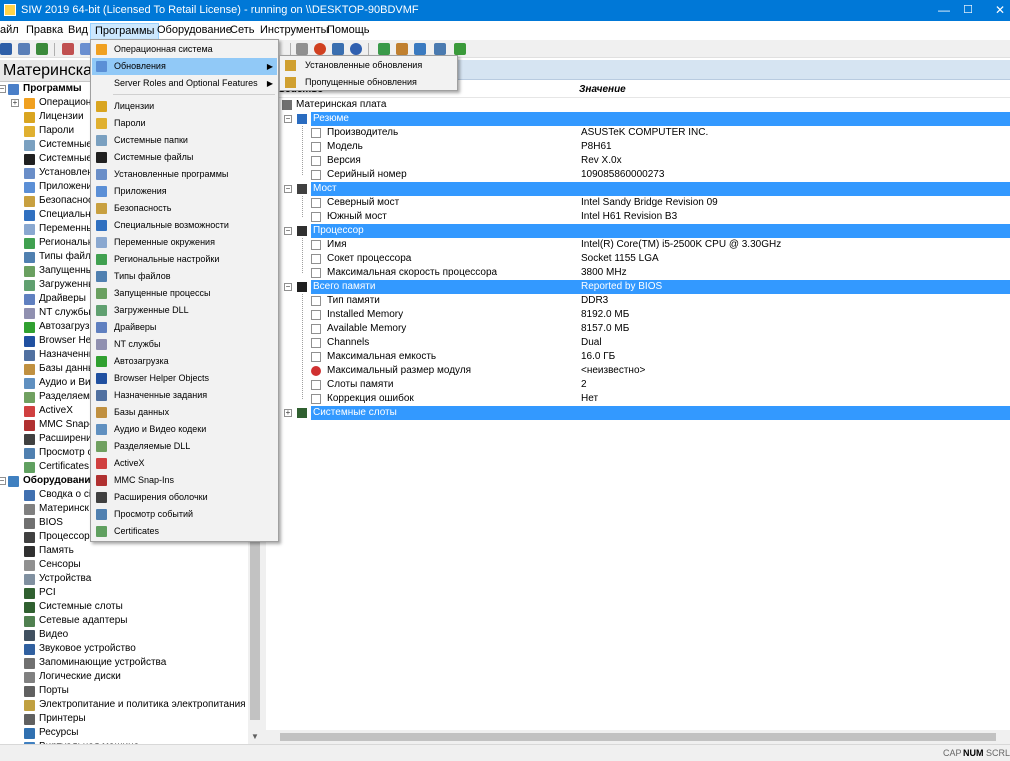  Describe the element at coordinates (184, 429) in the screenshot. I see `programs-menu-item: Аудио и Видео кодеки` at that location.